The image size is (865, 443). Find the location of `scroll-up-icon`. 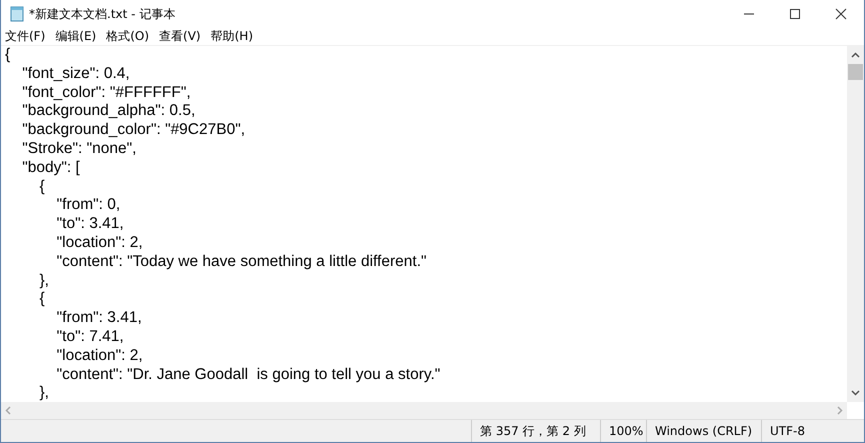

scroll-up-icon is located at coordinates (855, 55).